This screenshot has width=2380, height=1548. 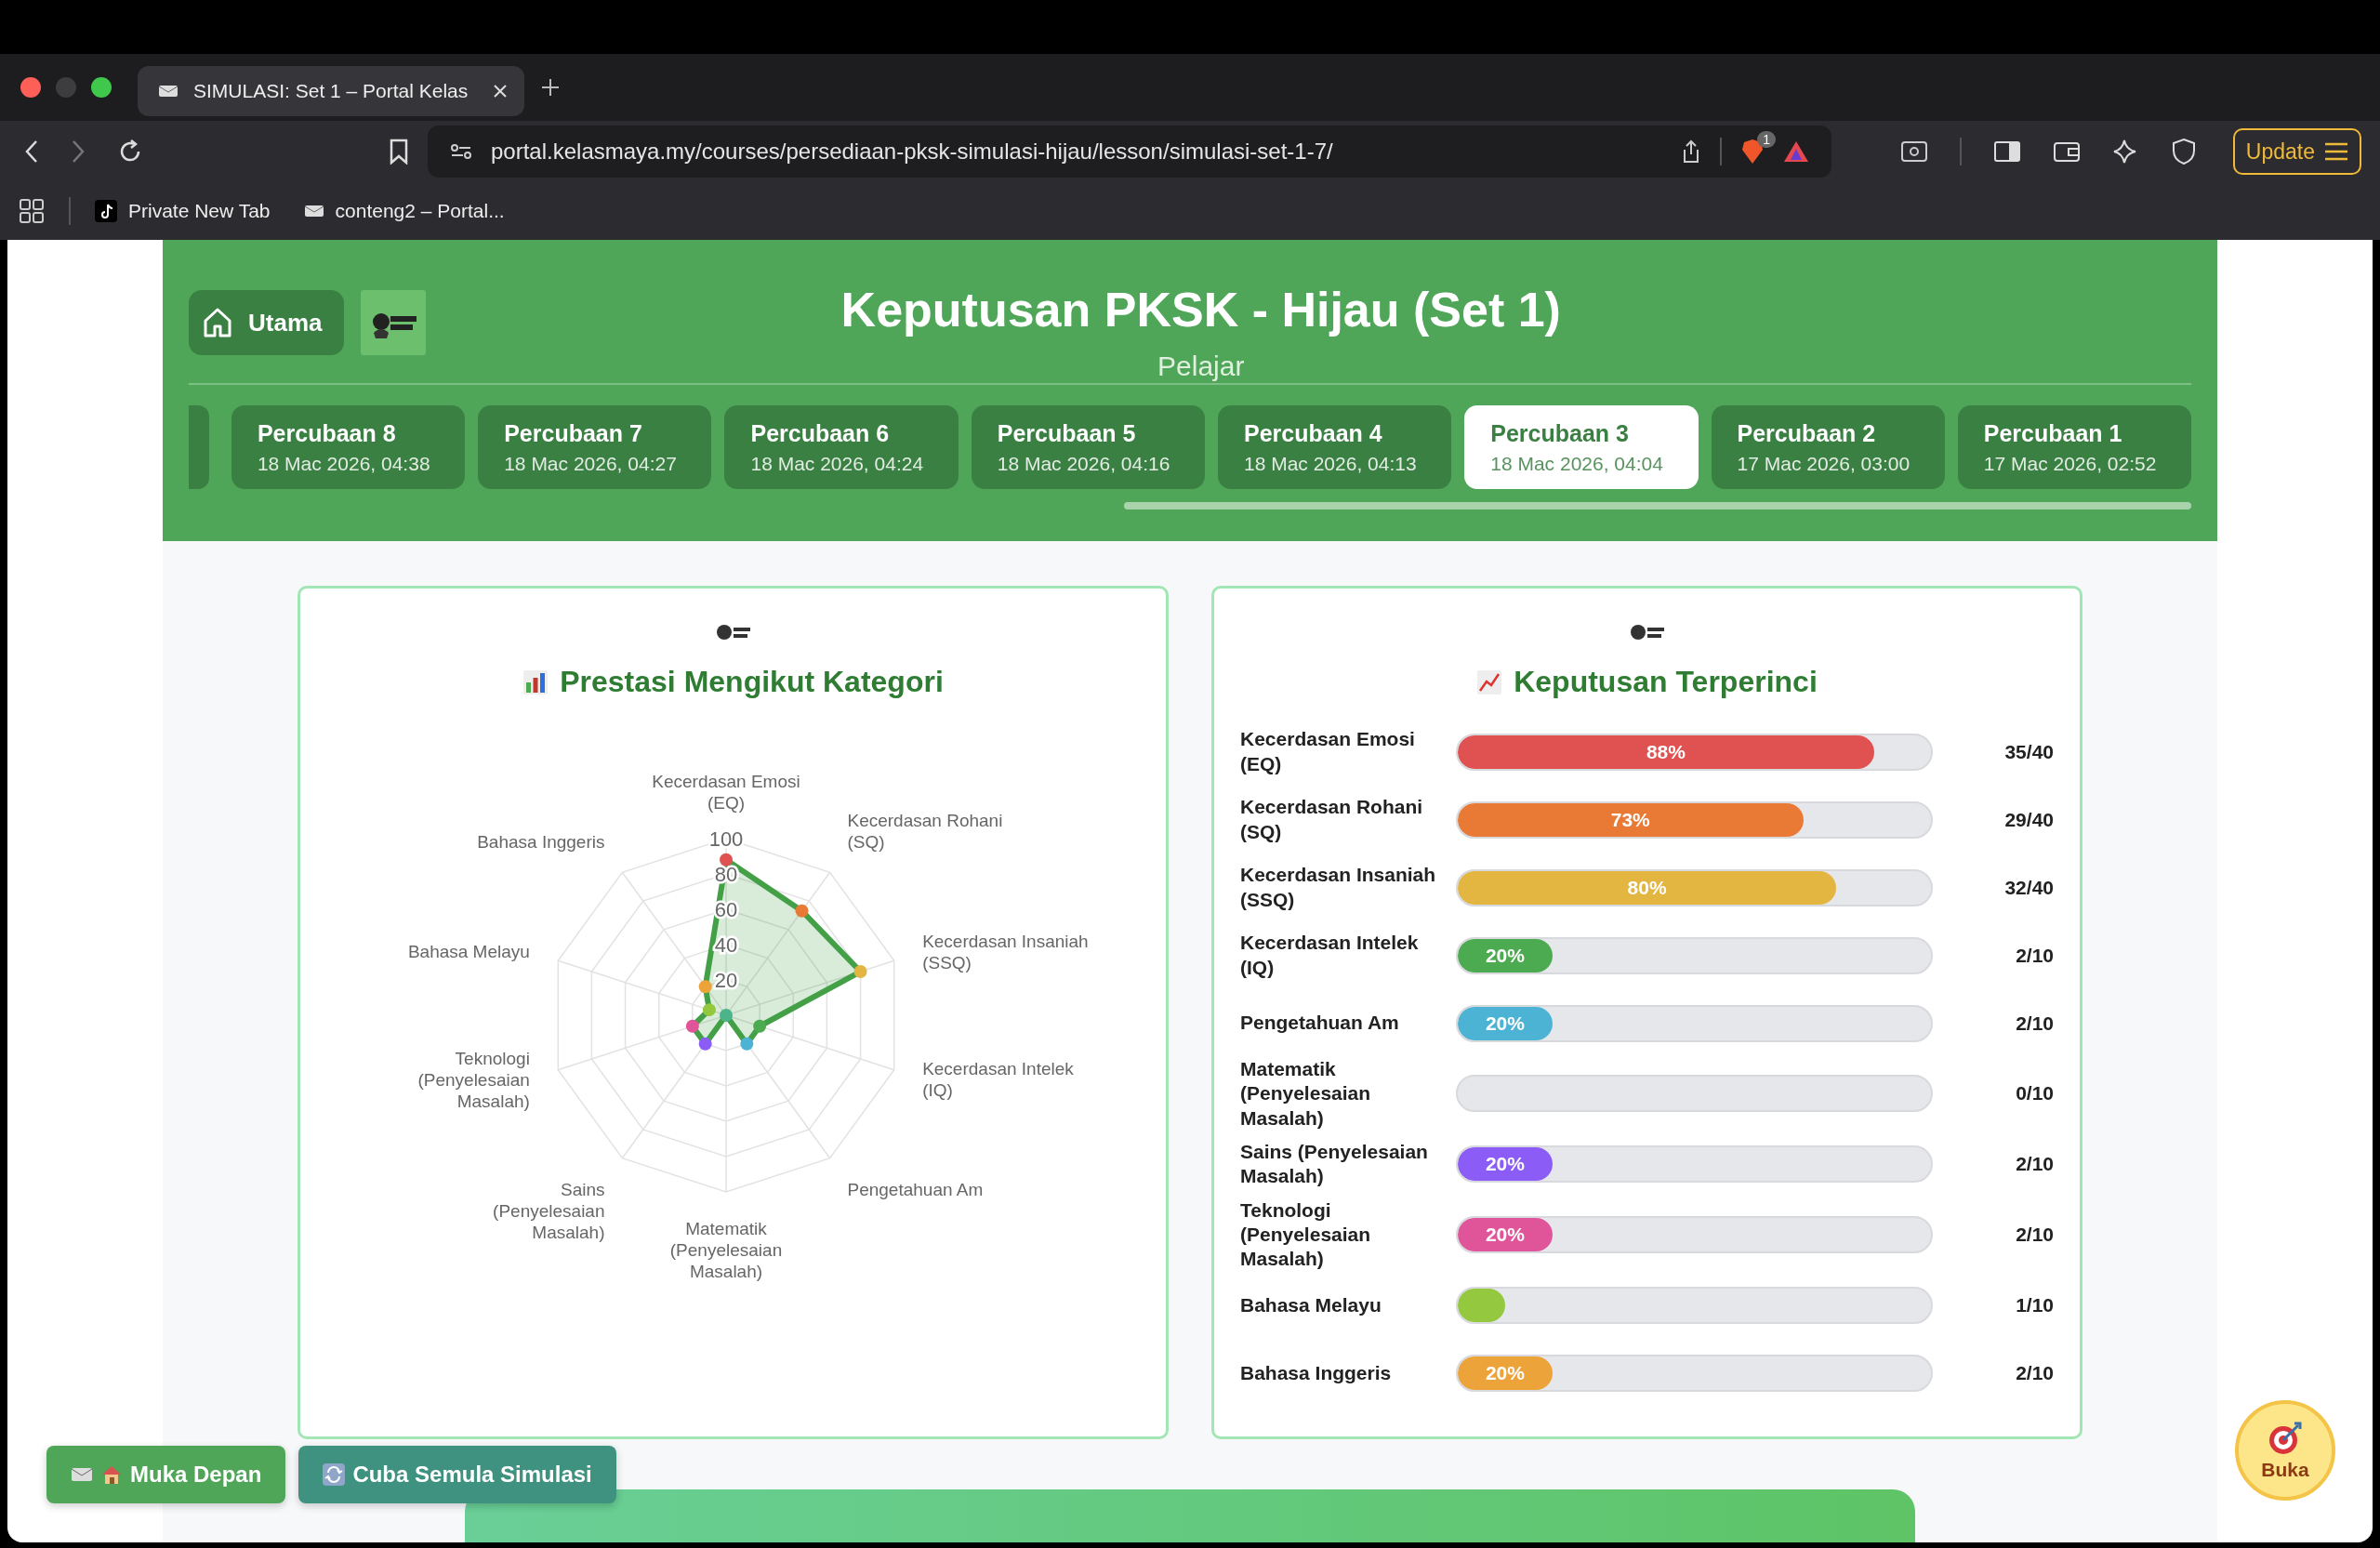 I want to click on attempt-tab: Percubaan 8 18 Mac 2026, 04:38, so click(x=348, y=447).